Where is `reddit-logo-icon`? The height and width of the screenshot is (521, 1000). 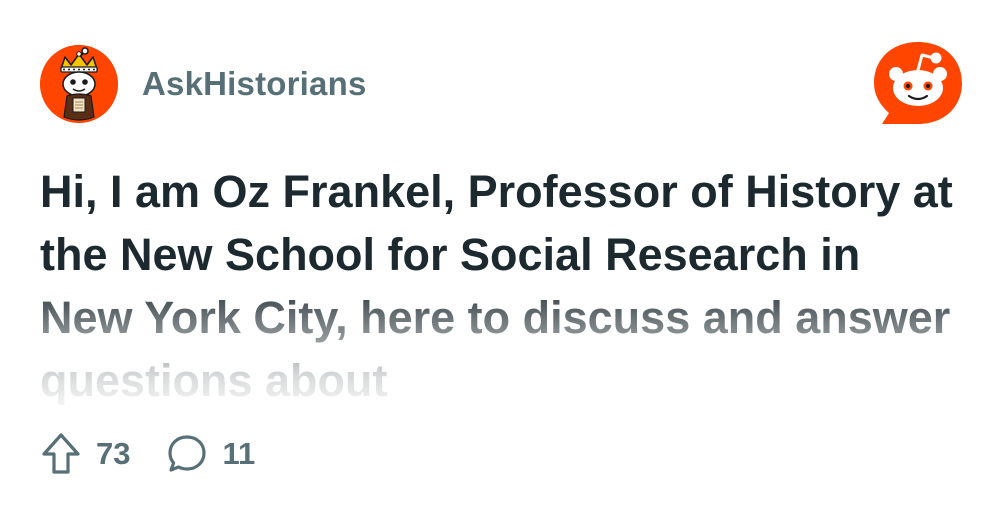
reddit-logo-icon is located at coordinates (918, 83).